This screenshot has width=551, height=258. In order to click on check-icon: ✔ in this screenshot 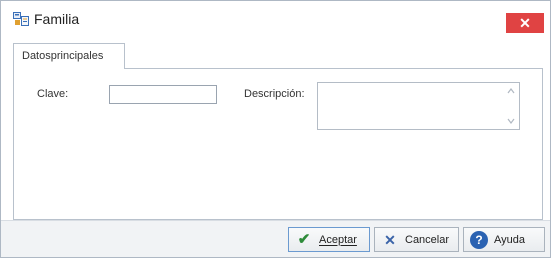, I will do `click(304, 239)`.